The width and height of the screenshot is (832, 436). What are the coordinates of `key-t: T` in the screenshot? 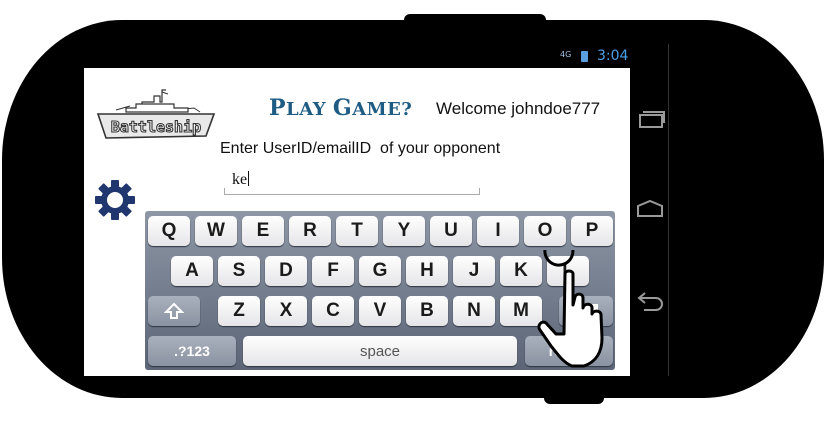 It's located at (357, 231).